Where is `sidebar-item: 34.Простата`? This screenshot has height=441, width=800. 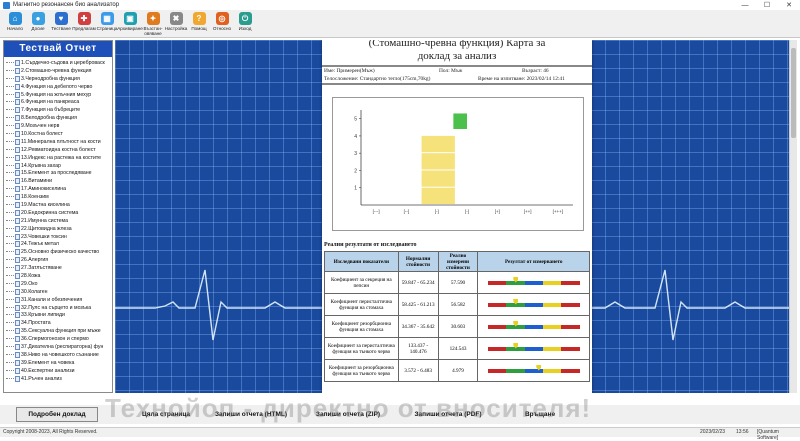
sidebar-item: 34.Простата is located at coordinates (59, 323).